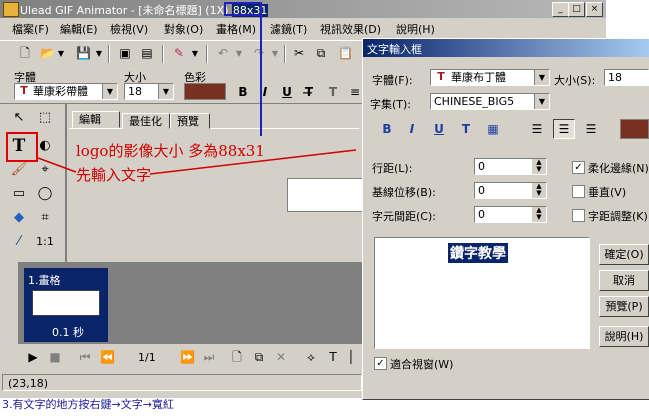 This screenshot has width=649, height=416. Describe the element at coordinates (182, 382) in the screenshot. I see `status-pane` at that location.